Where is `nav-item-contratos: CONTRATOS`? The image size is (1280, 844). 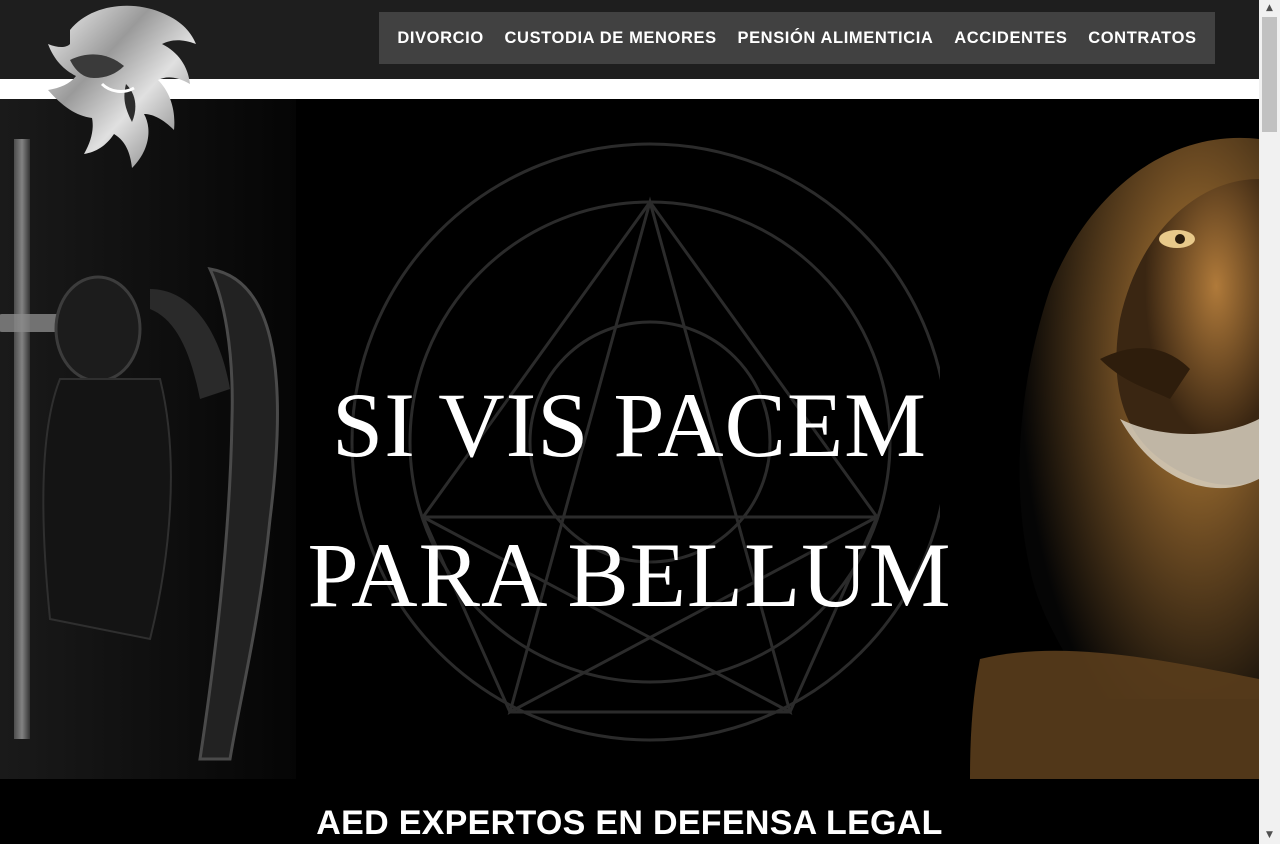 nav-item-contratos: CONTRATOS is located at coordinates (1142, 38).